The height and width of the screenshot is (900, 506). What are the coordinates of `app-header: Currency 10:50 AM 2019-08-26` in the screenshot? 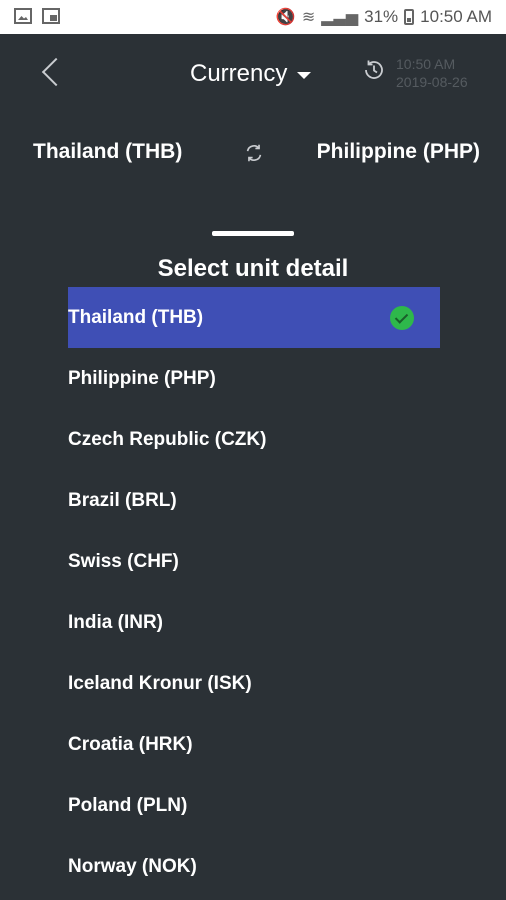 It's located at (253, 76).